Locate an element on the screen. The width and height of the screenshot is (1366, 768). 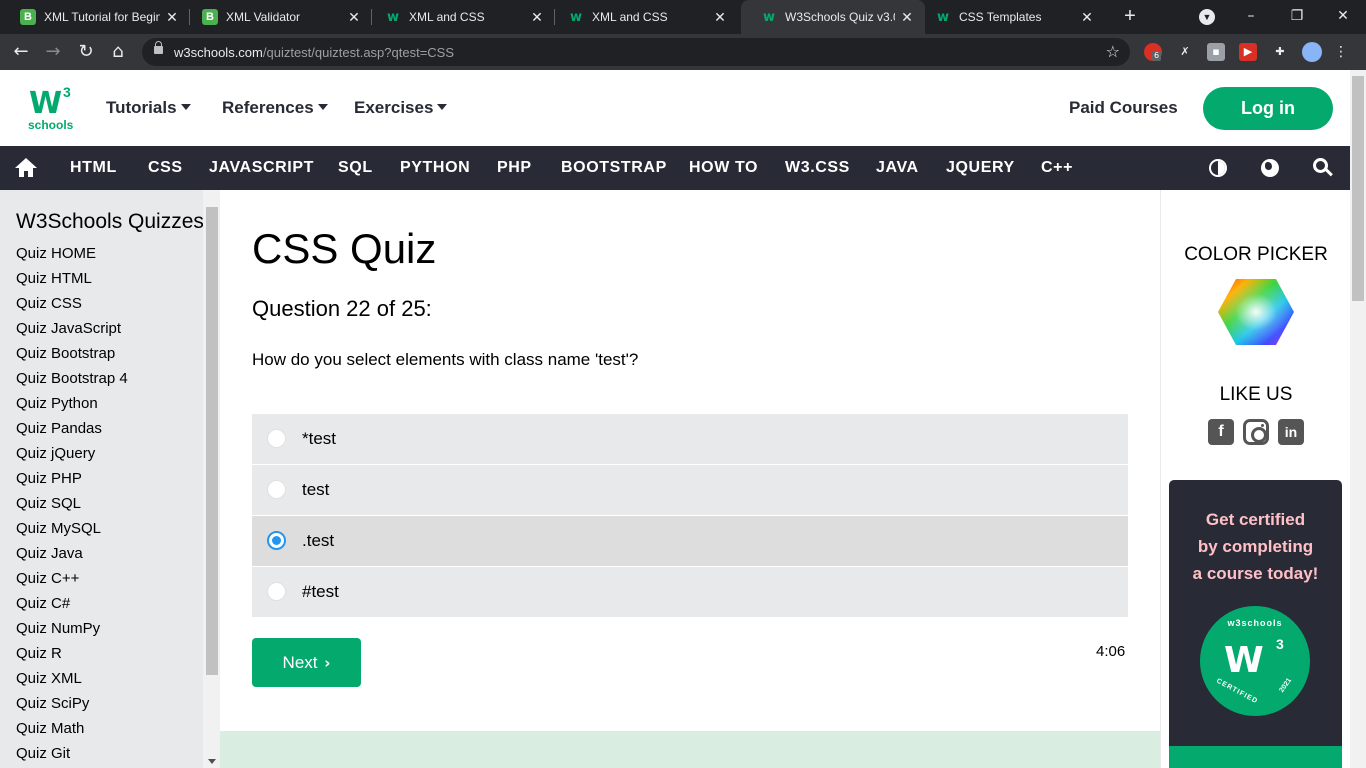
nav-w3css: W3.CSS is located at coordinates (817, 168).